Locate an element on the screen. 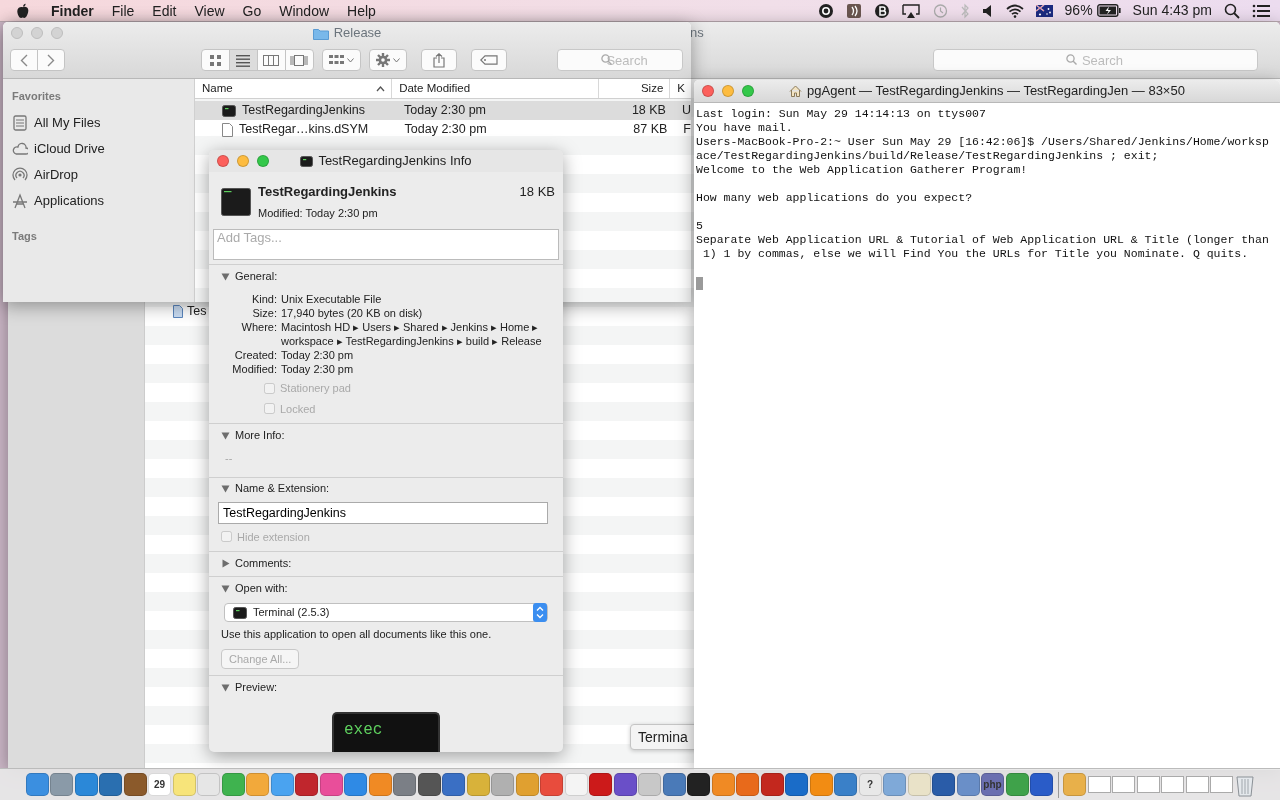 The image size is (1280, 800). terminal-line: 5 is located at coordinates (700, 226).